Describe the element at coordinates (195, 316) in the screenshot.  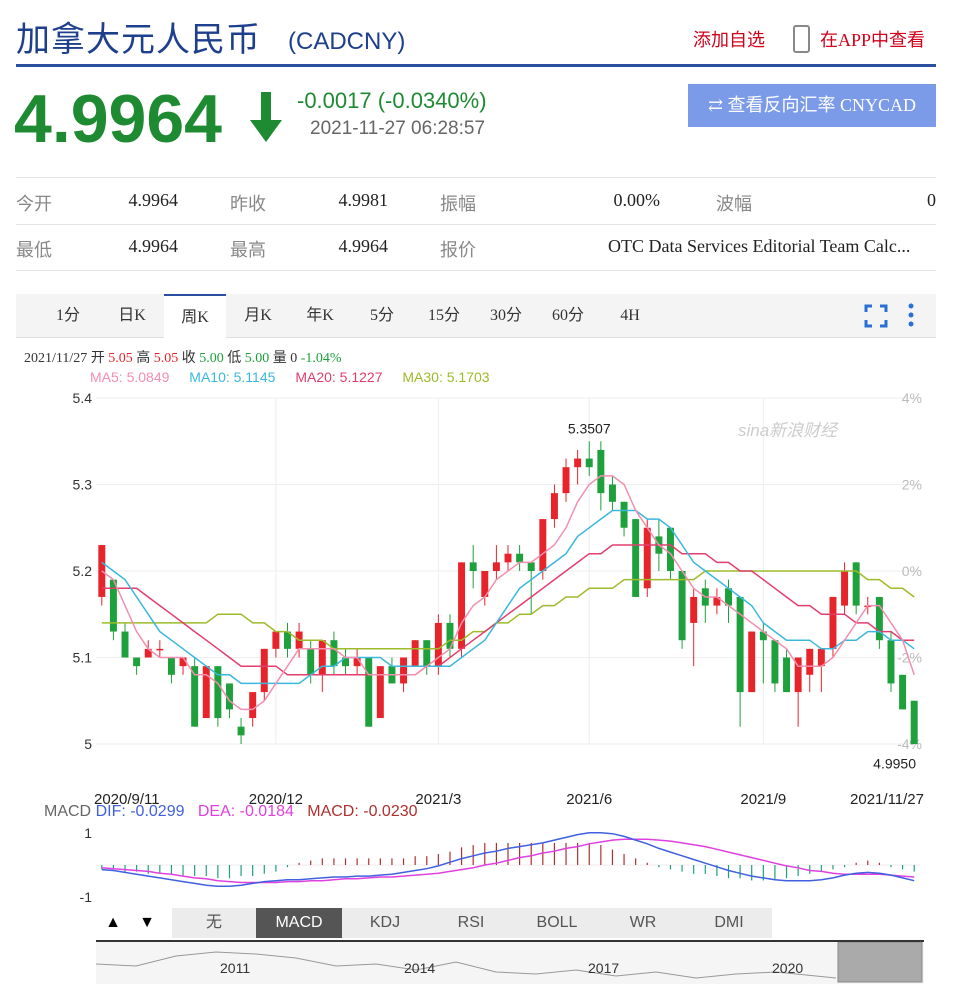
I see `tab-weekly-k: 周K` at that location.